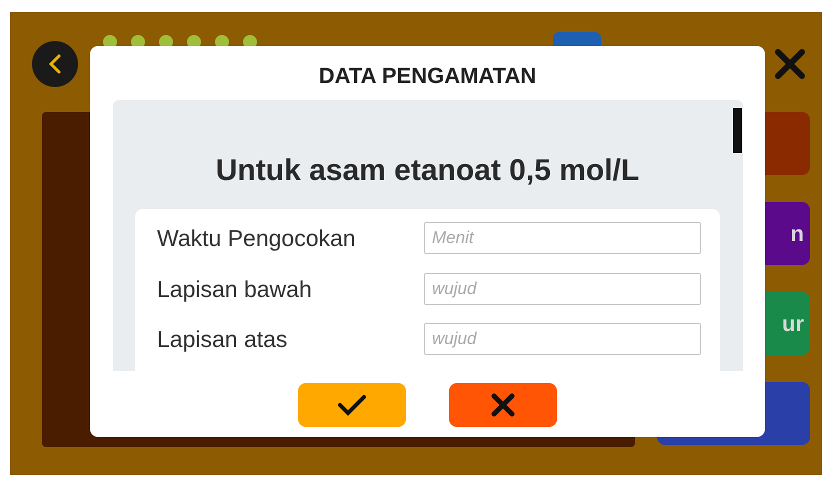 This screenshot has width=832, height=477. Describe the element at coordinates (257, 238) in the screenshot. I see `field-label: Waktu Pengocokan` at that location.